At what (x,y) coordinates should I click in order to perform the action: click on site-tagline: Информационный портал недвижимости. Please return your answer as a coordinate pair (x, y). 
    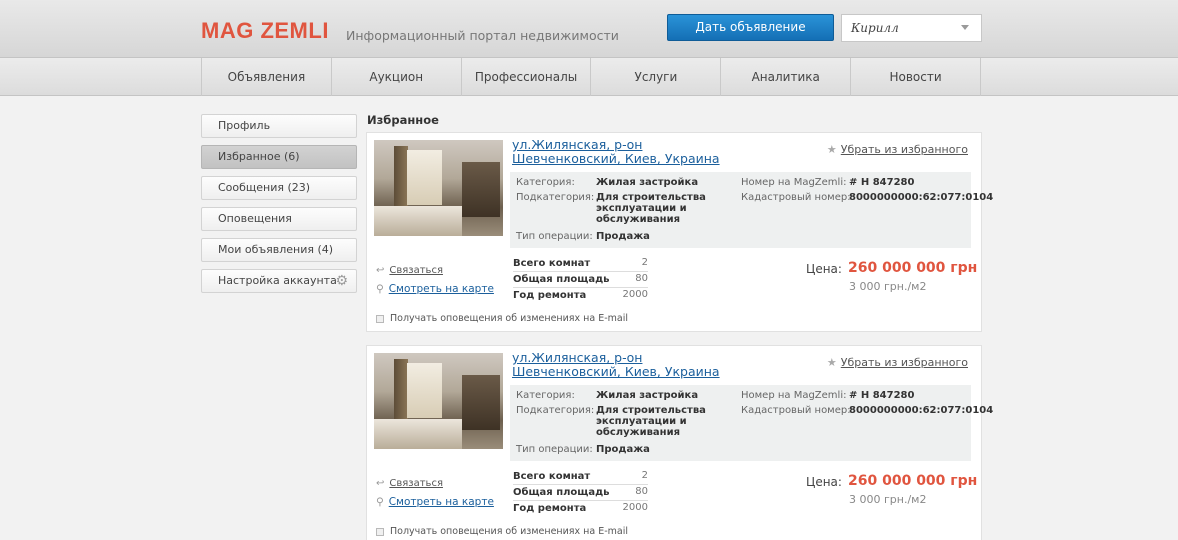
    Looking at the image, I should click on (482, 35).